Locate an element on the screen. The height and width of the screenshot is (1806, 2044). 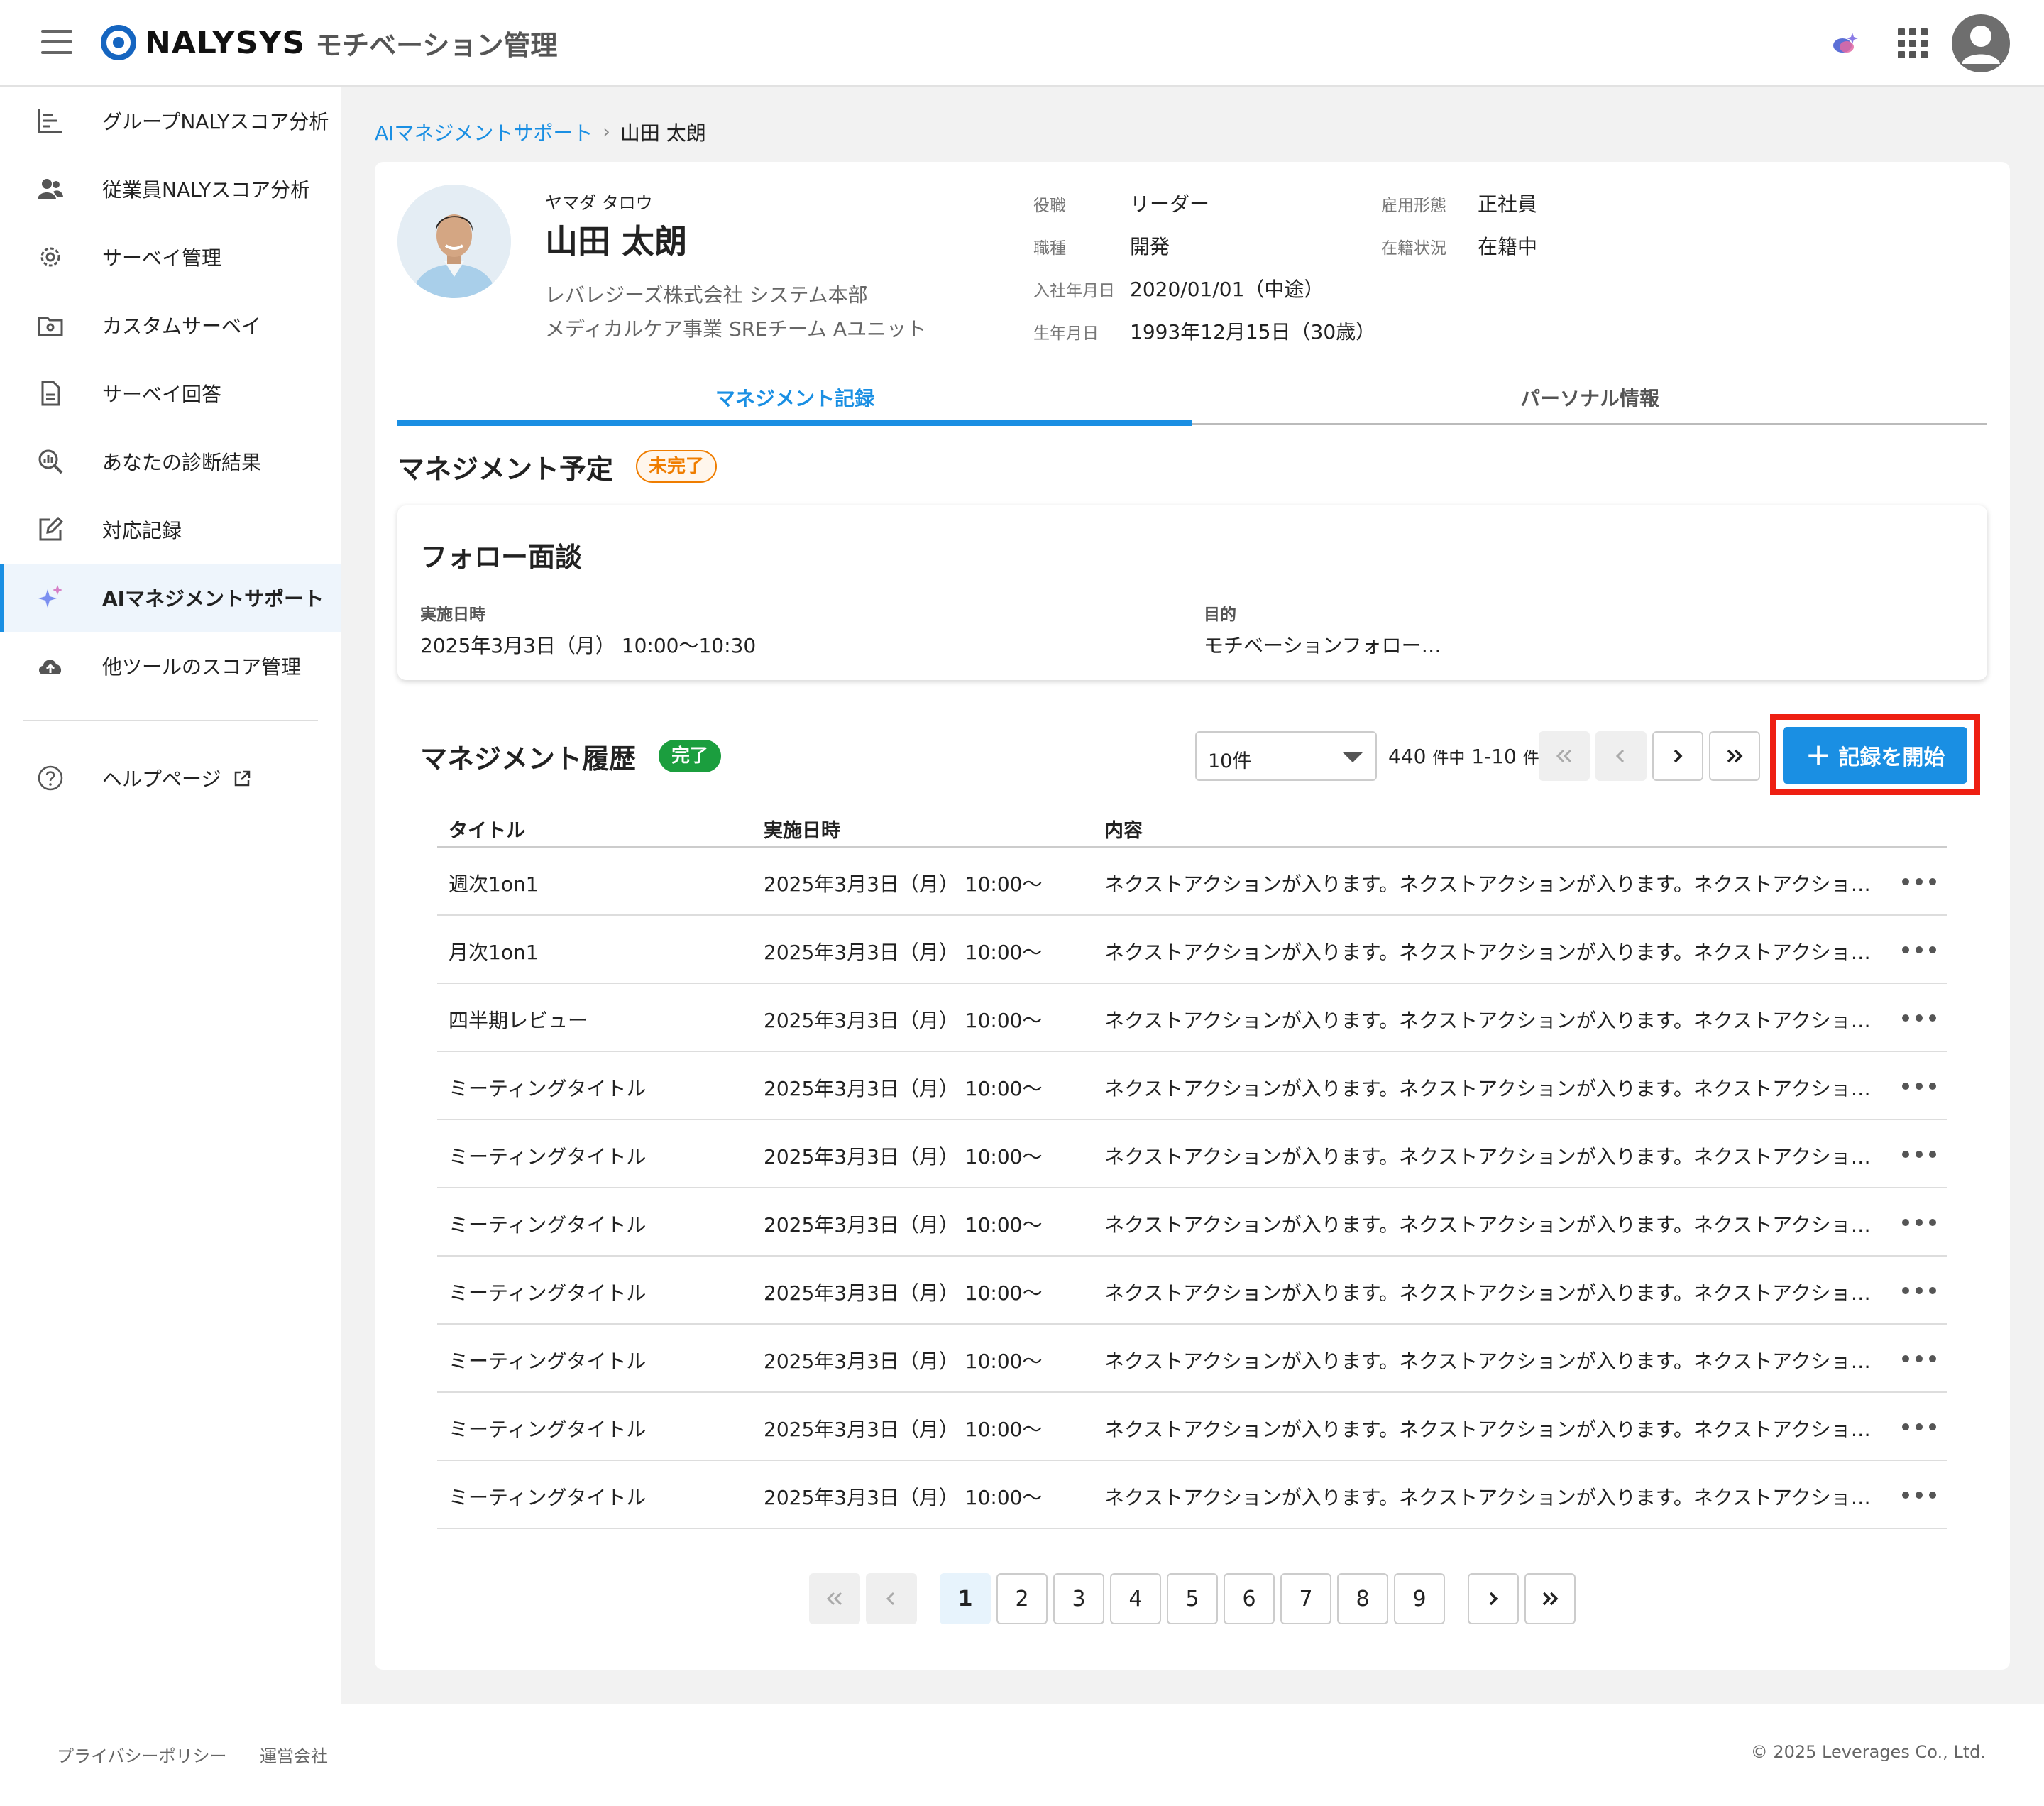
privacy-policy-link: プライバシーポリシー is located at coordinates (142, 1754).